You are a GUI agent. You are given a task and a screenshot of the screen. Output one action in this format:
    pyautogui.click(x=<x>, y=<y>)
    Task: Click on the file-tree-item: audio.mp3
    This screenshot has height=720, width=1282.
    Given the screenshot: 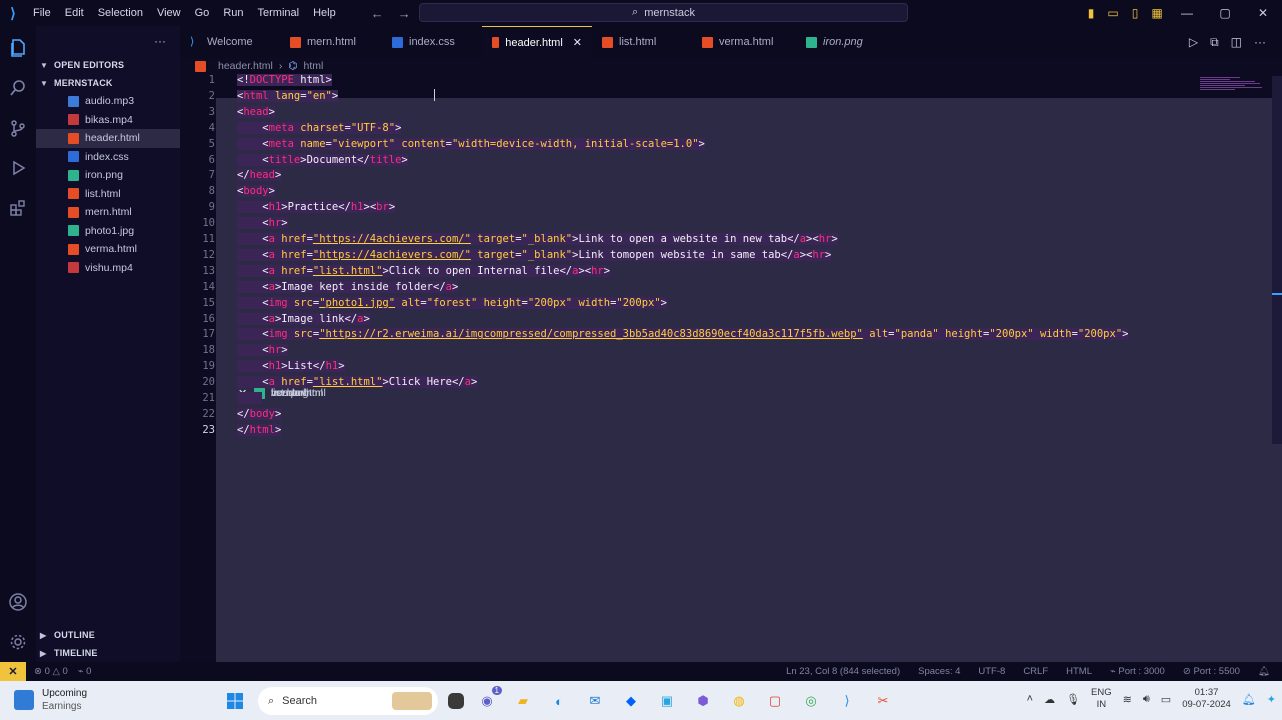 What is the action you would take?
    pyautogui.click(x=108, y=101)
    